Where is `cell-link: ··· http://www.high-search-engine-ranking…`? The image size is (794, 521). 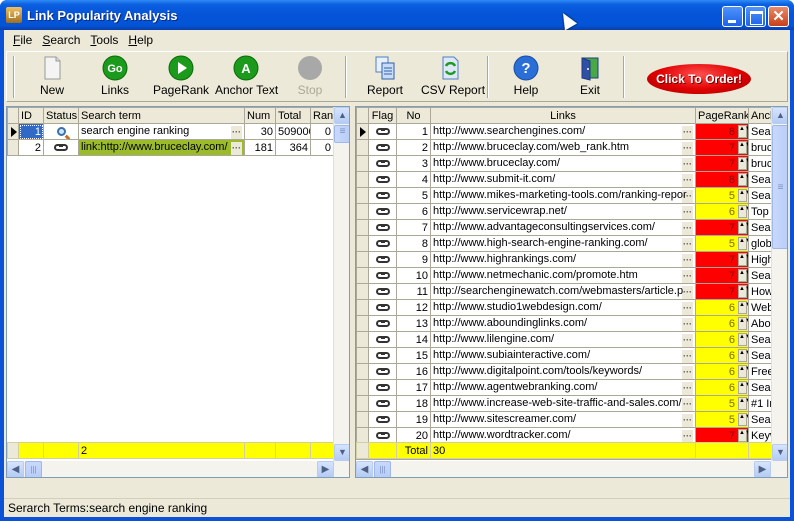
cell-link: ··· http://www.high-search-engine-ranking… is located at coordinates (563, 243).